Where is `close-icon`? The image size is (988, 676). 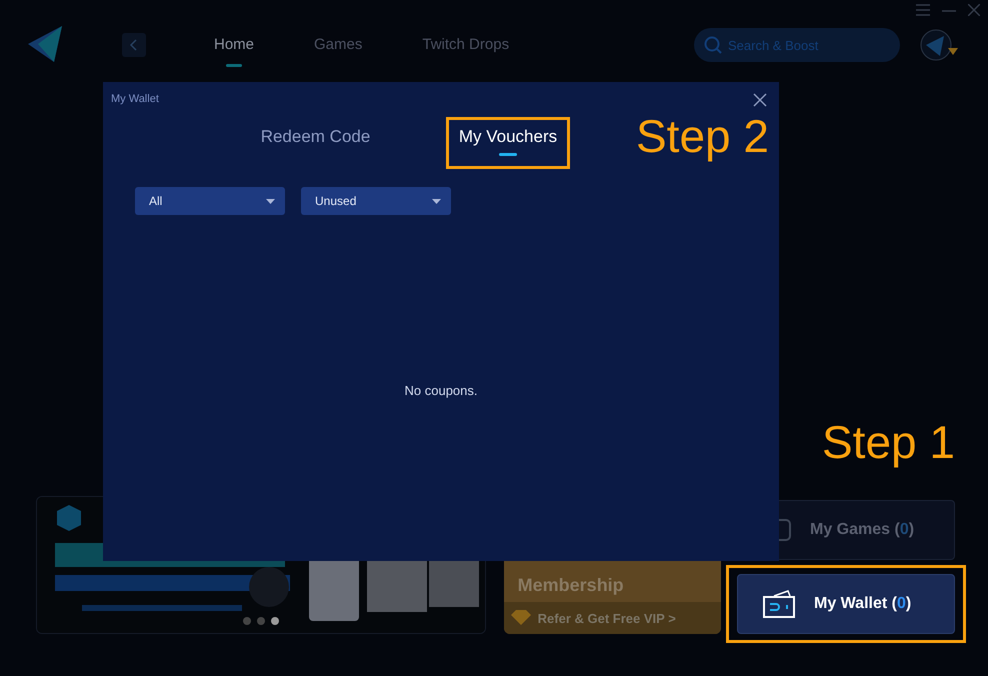
close-icon is located at coordinates (760, 100).